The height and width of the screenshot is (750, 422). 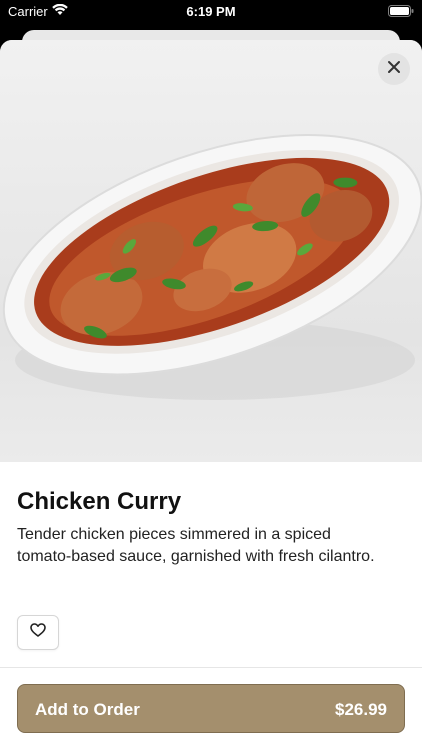 I want to click on item-title: Chicken Curry, so click(x=99, y=501).